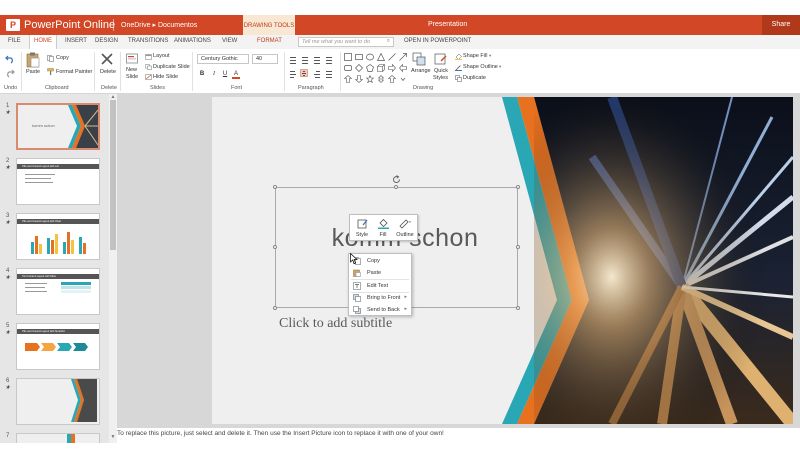 The image size is (800, 459). What do you see at coordinates (396, 179) in the screenshot?
I see `rotate-handle-icon` at bounding box center [396, 179].